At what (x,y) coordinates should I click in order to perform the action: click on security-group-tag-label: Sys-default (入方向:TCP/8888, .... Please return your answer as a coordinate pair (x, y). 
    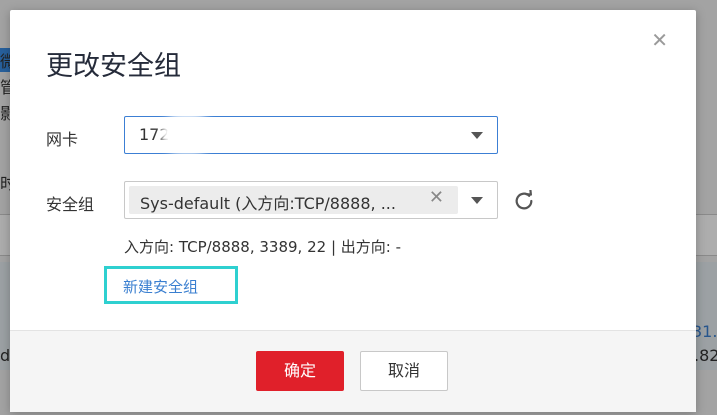
    Looking at the image, I should click on (268, 203).